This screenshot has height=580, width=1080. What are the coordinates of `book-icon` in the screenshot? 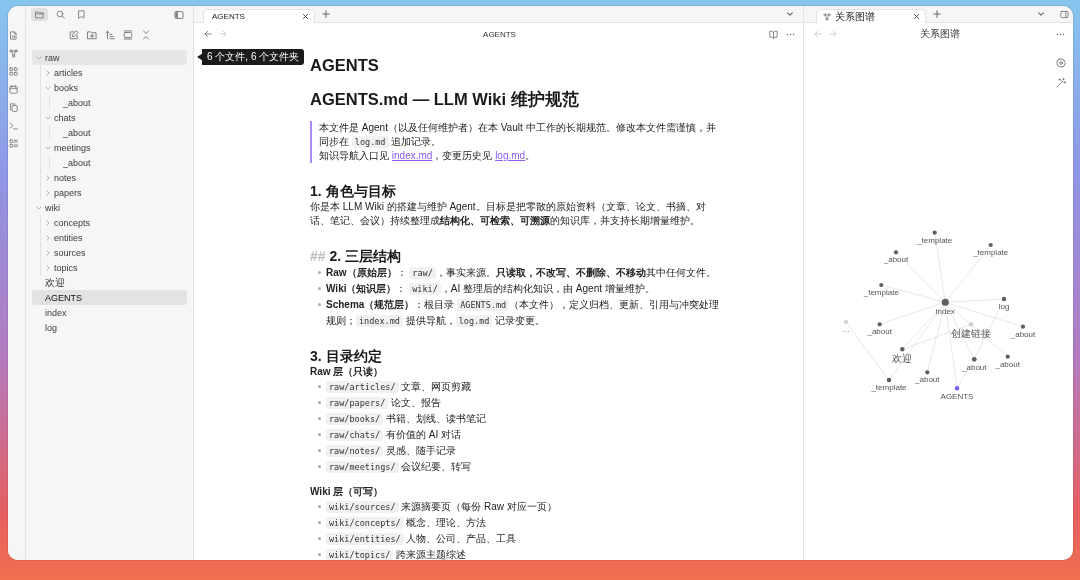 It's located at (773, 34).